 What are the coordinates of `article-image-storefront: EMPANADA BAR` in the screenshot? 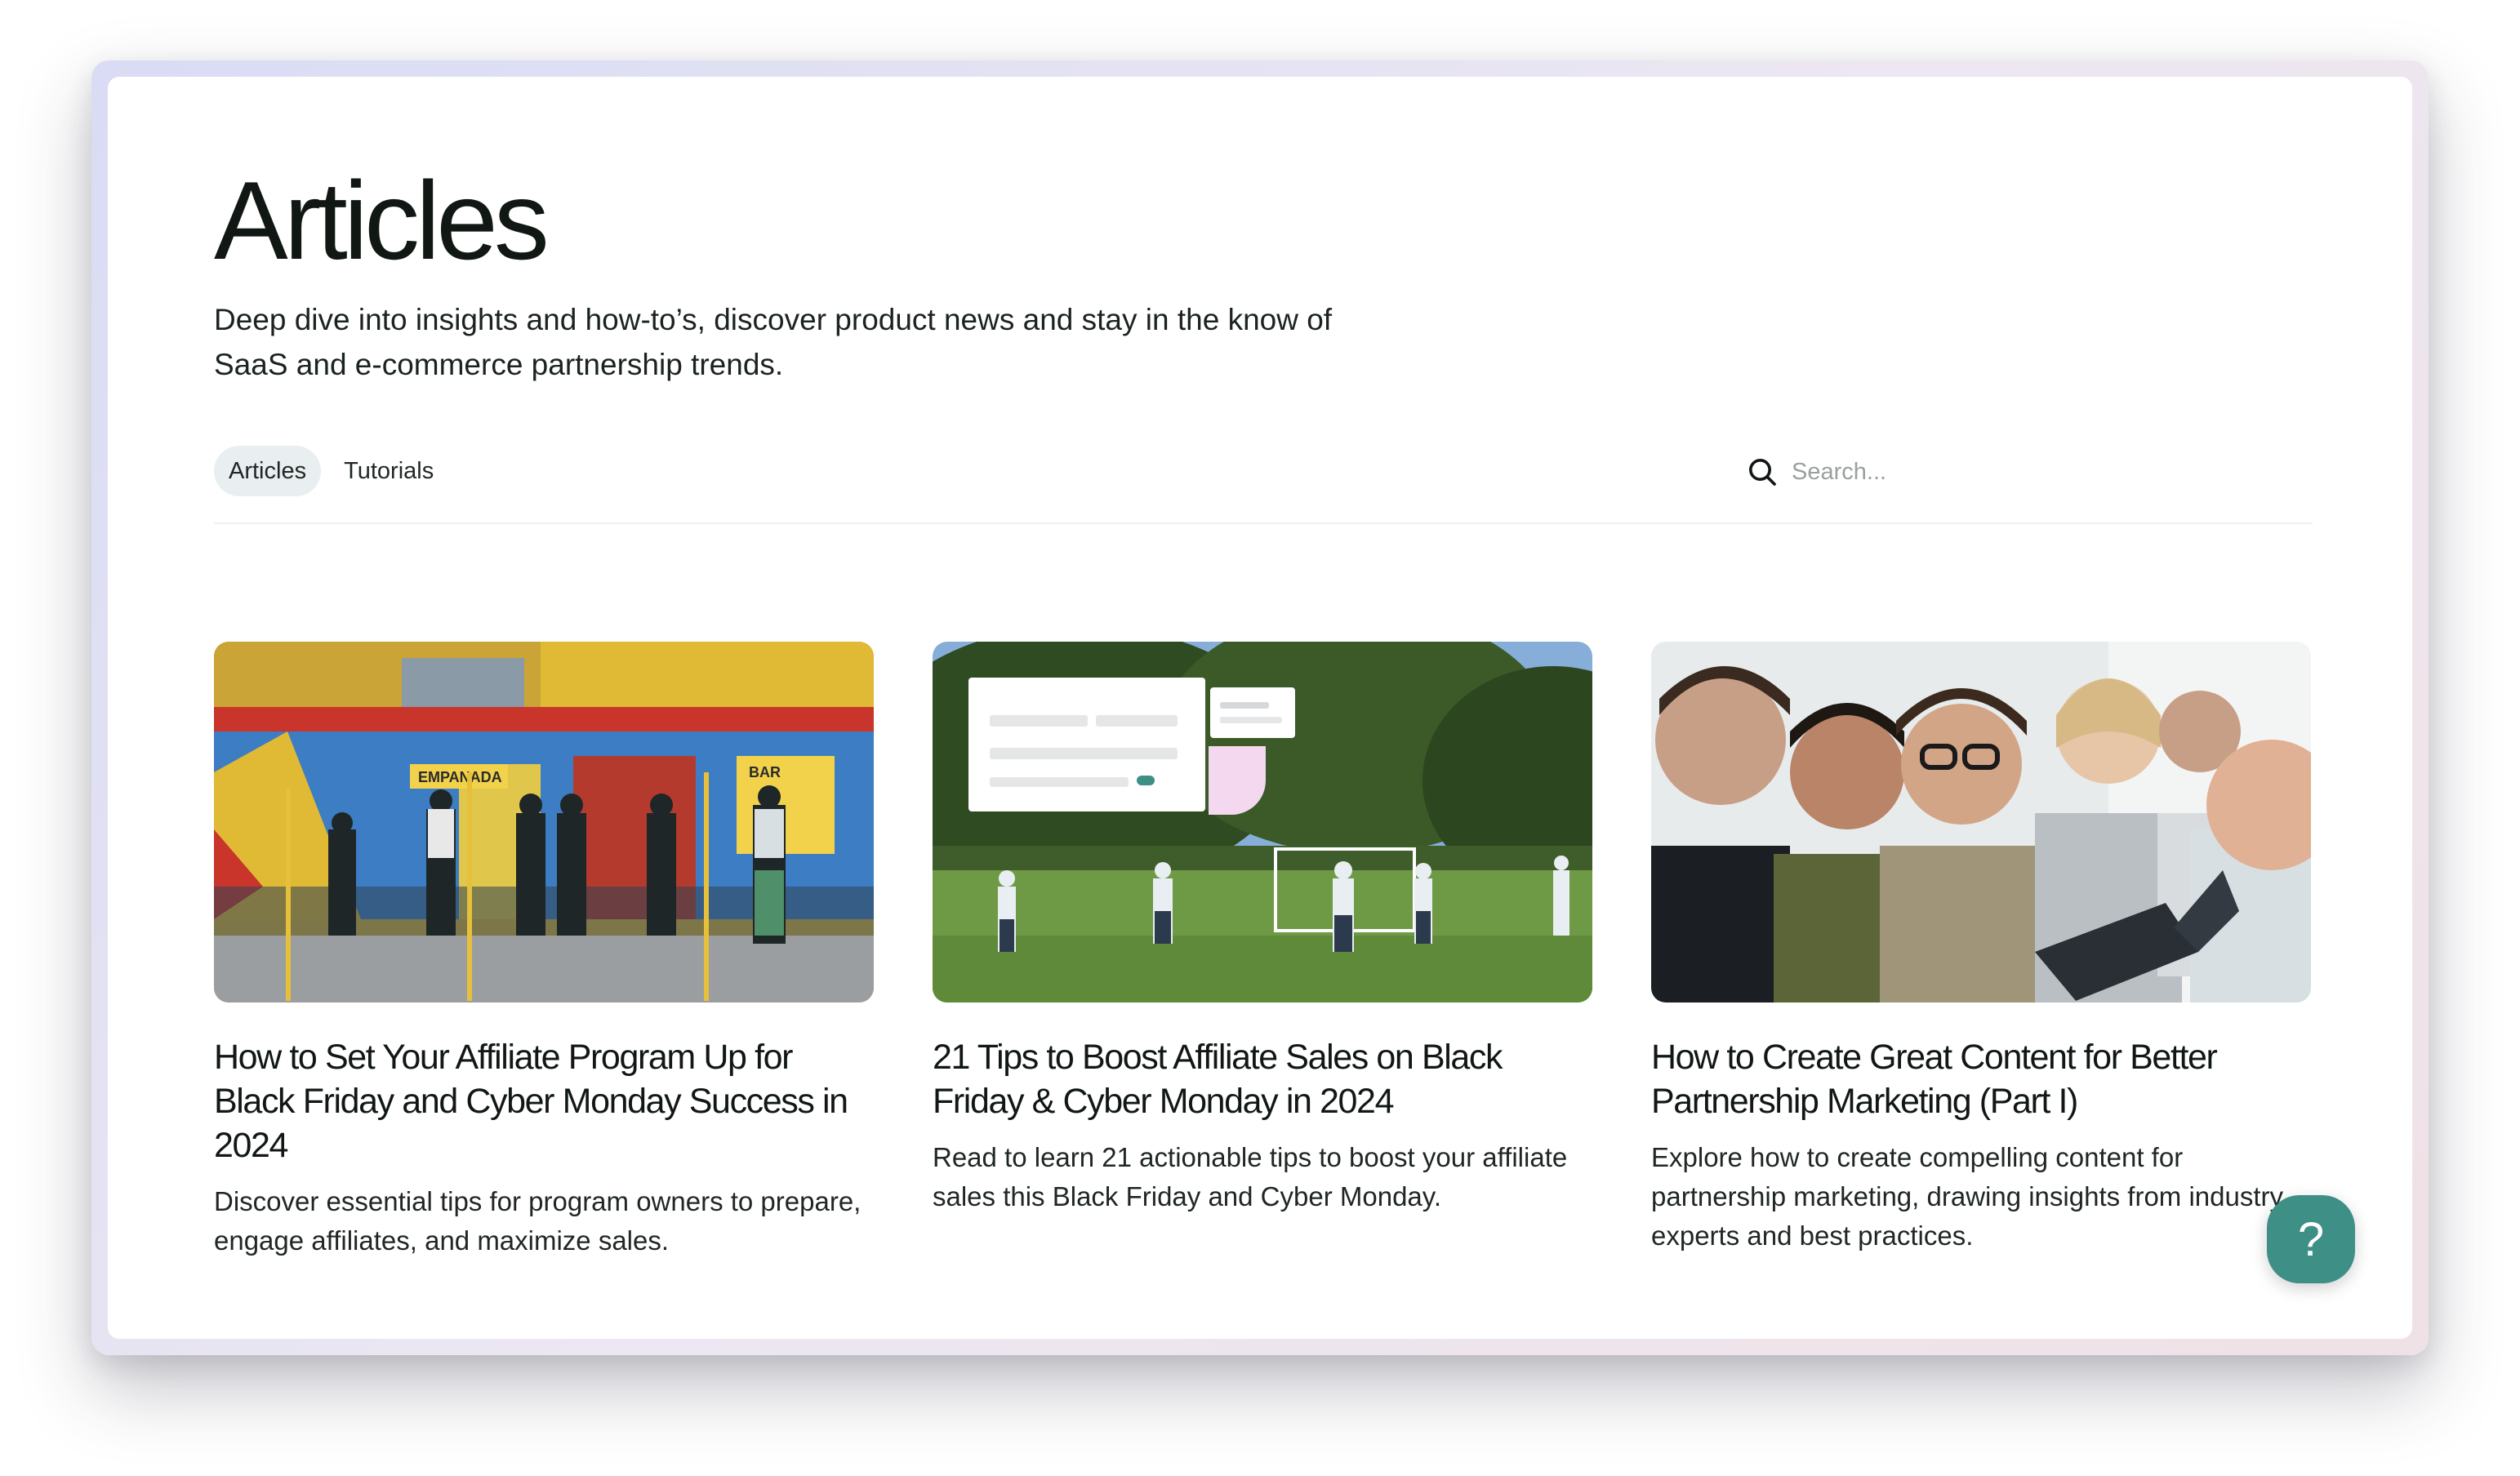 It's located at (544, 822).